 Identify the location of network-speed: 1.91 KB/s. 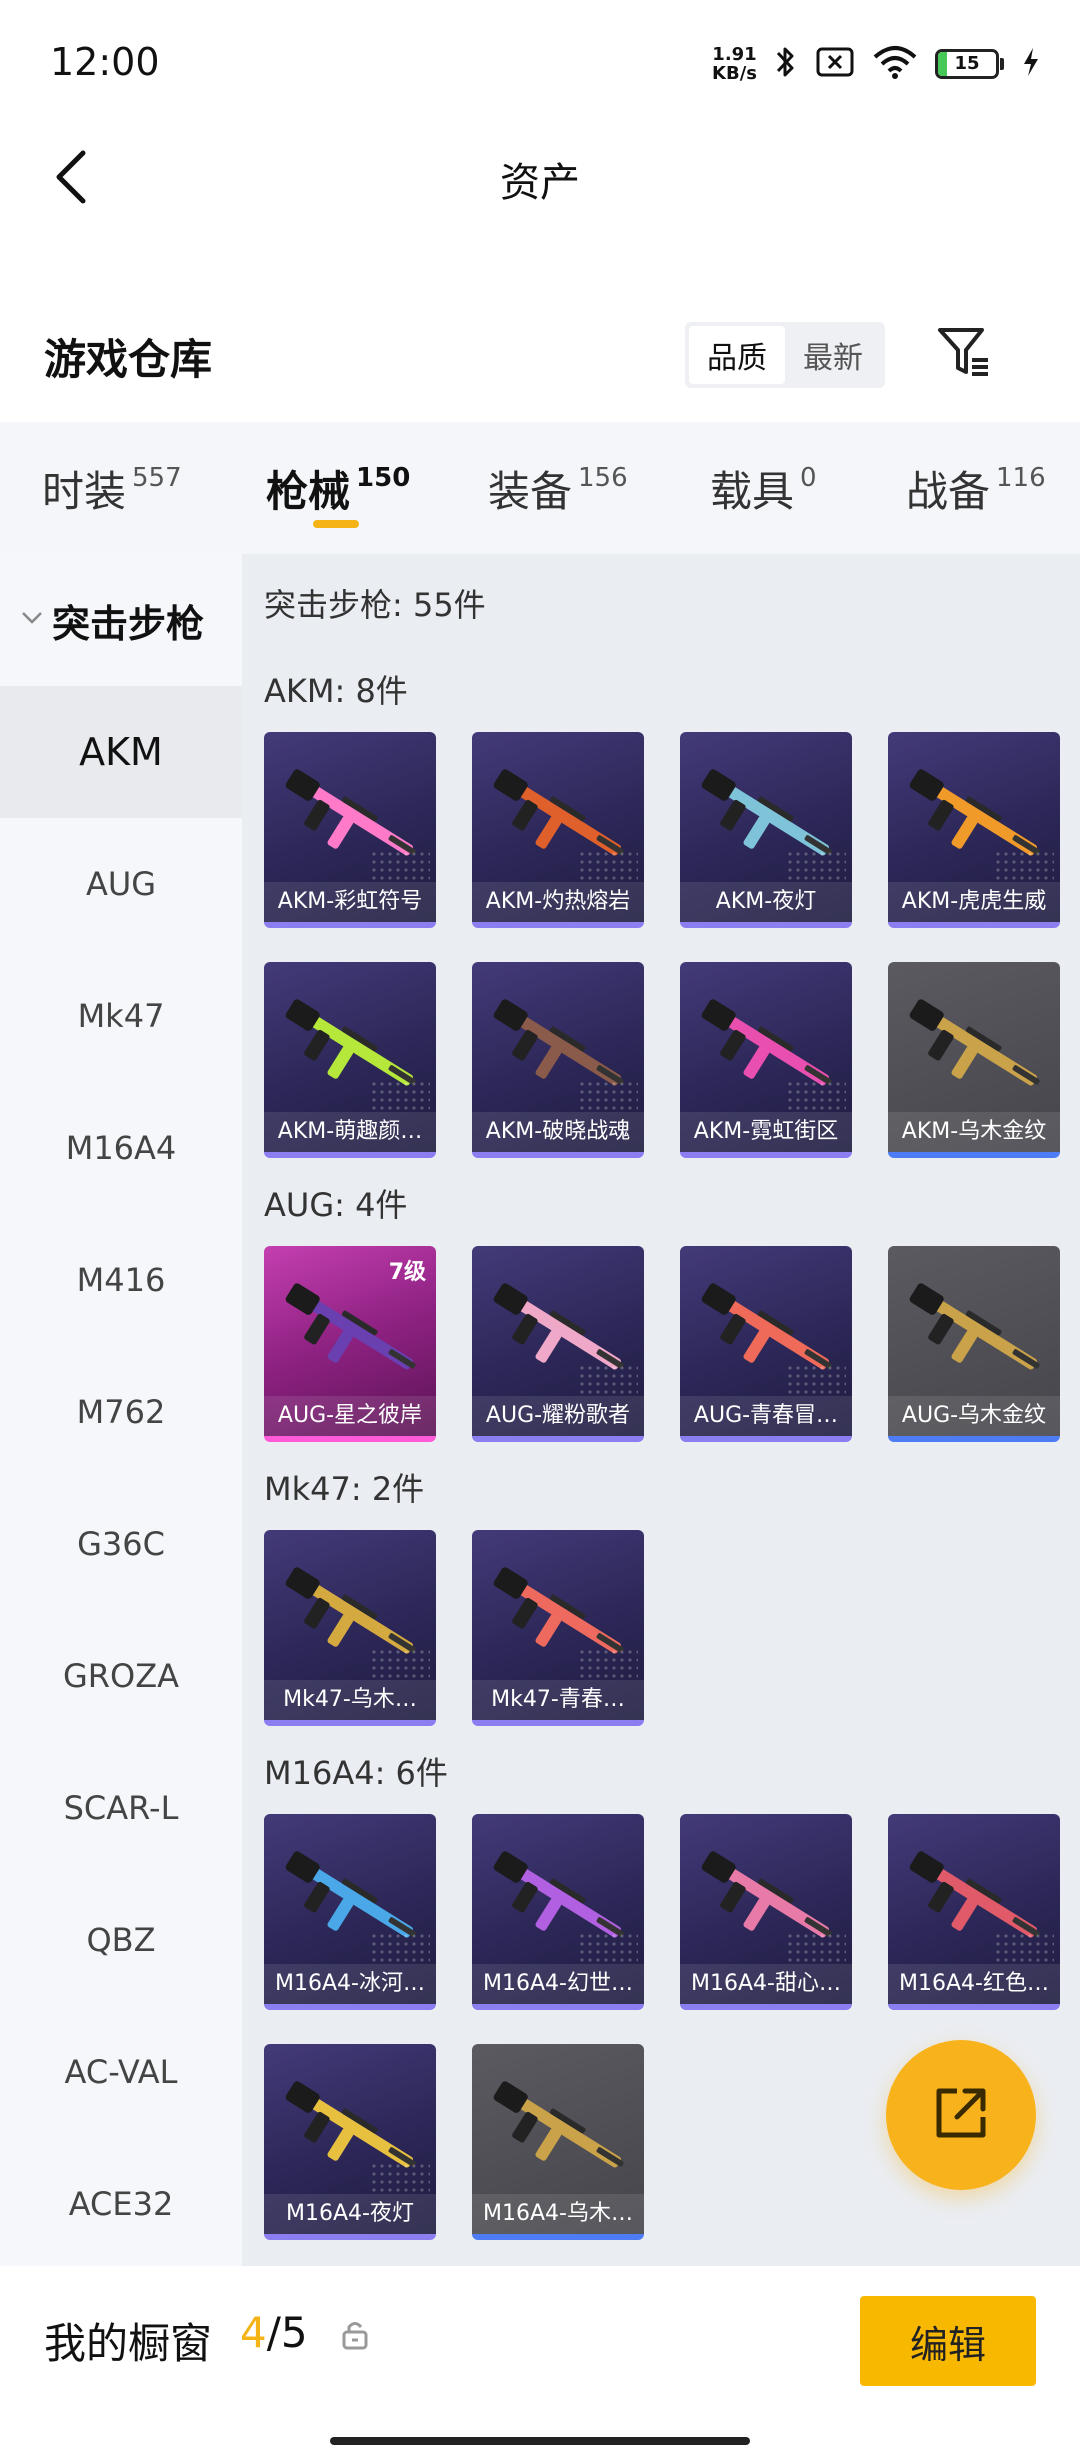
(734, 64).